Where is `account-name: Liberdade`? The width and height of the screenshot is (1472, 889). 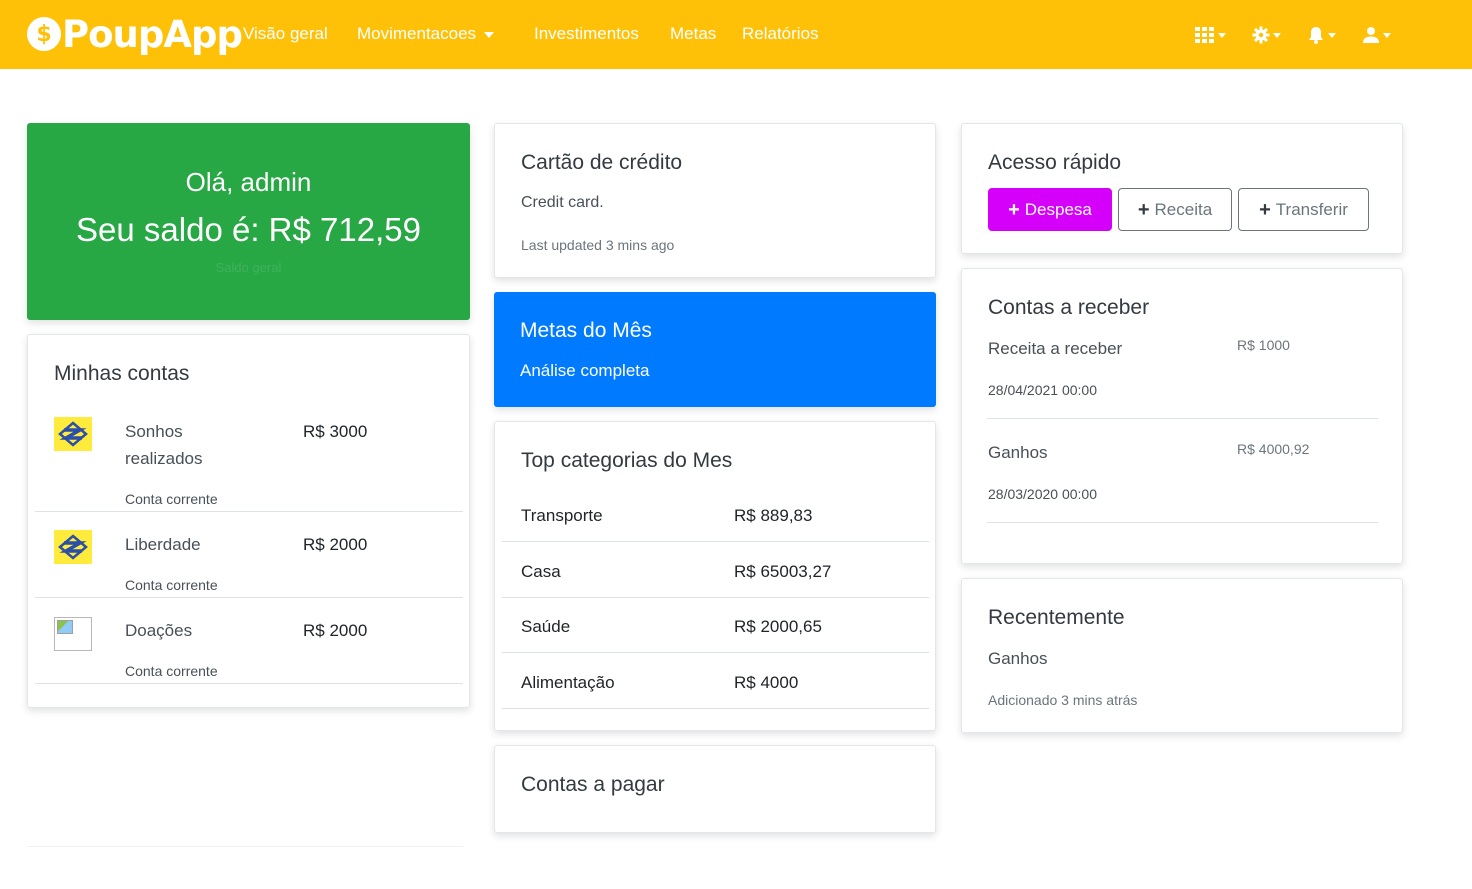
account-name: Liberdade is located at coordinates (163, 544).